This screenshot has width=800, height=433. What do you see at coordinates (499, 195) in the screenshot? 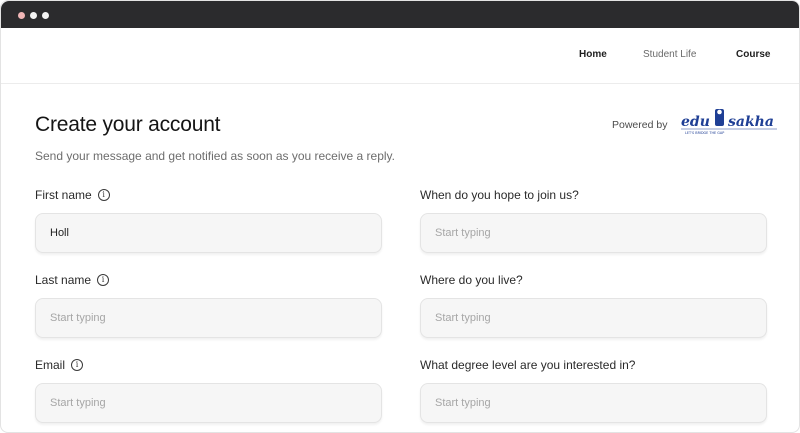
I see `join-date-label: When do you hope to join us?` at bounding box center [499, 195].